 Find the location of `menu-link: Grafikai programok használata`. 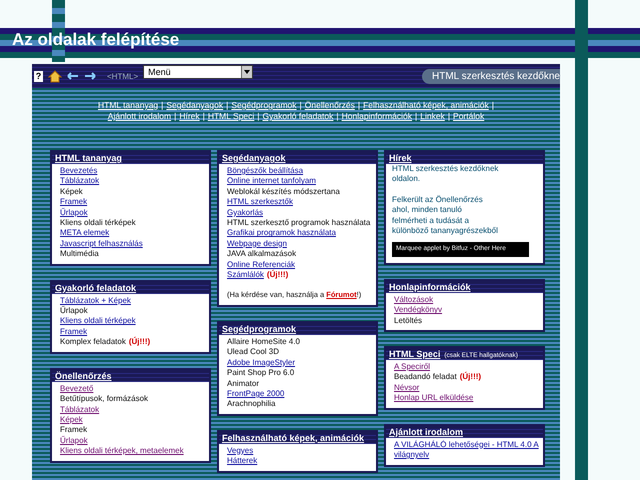

menu-link: Grafikai programok használata is located at coordinates (281, 233).